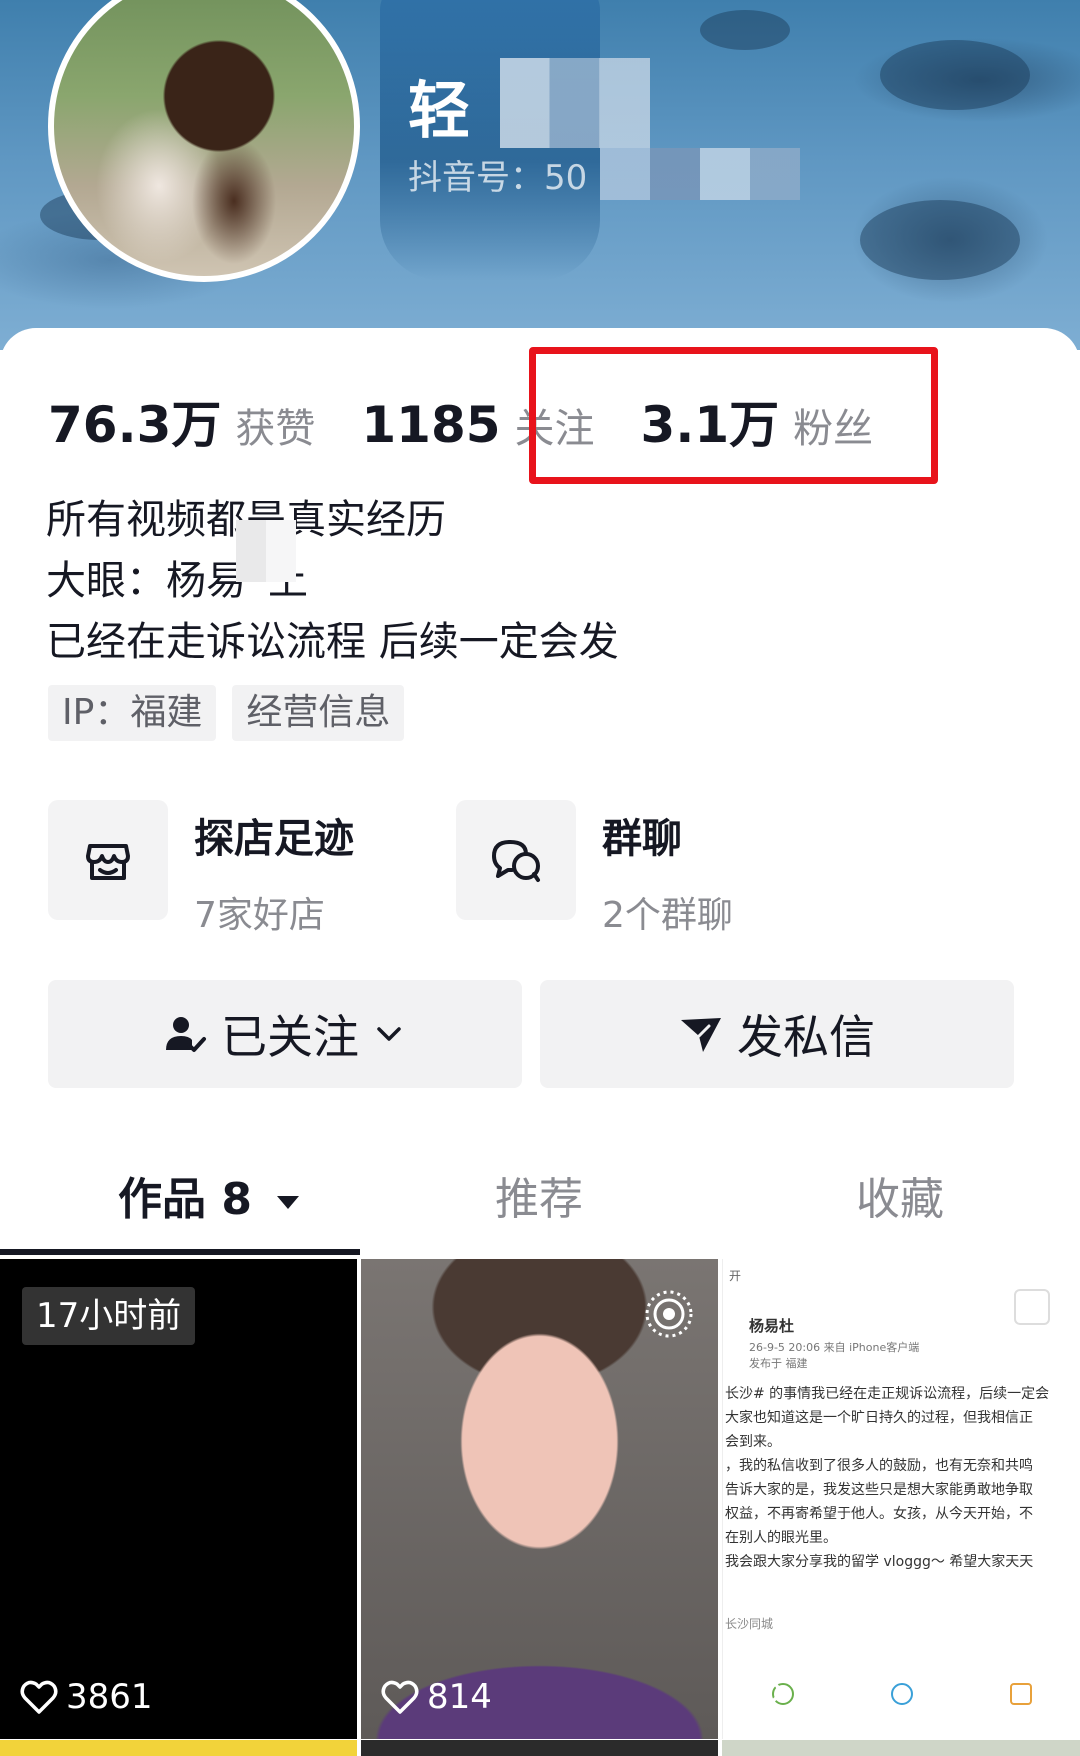  Describe the element at coordinates (539, 1499) in the screenshot. I see `video-tile: 814` at that location.